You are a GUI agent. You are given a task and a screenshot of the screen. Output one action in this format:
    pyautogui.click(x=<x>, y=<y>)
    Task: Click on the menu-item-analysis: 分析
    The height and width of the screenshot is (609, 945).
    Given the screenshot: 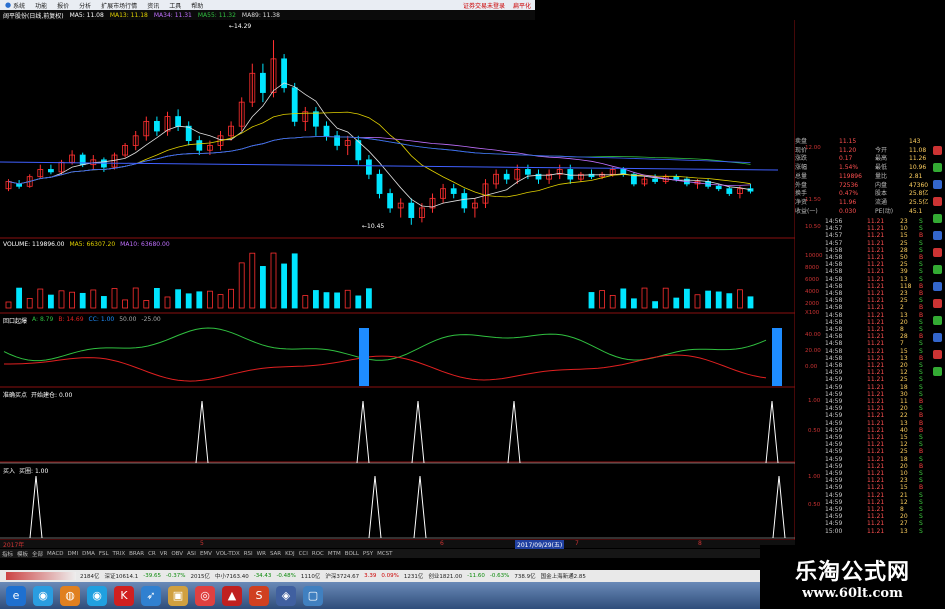 What is the action you would take?
    pyautogui.click(x=85, y=5)
    